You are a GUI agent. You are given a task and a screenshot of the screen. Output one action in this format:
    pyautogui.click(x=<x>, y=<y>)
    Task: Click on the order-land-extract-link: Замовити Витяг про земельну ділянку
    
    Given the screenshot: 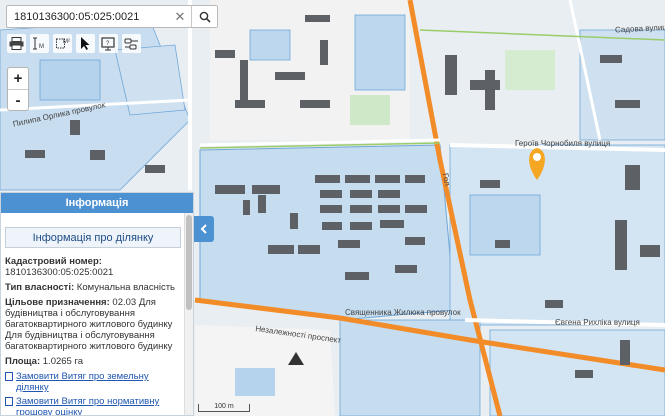 What is the action you would take?
    pyautogui.click(x=98, y=382)
    